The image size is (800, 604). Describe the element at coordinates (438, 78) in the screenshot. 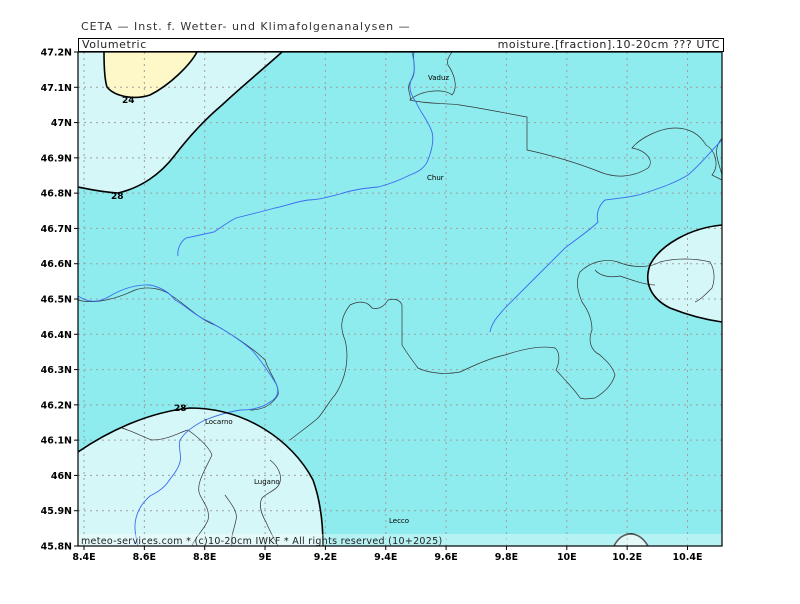

I see `city-label-vaduz: Vaduz` at that location.